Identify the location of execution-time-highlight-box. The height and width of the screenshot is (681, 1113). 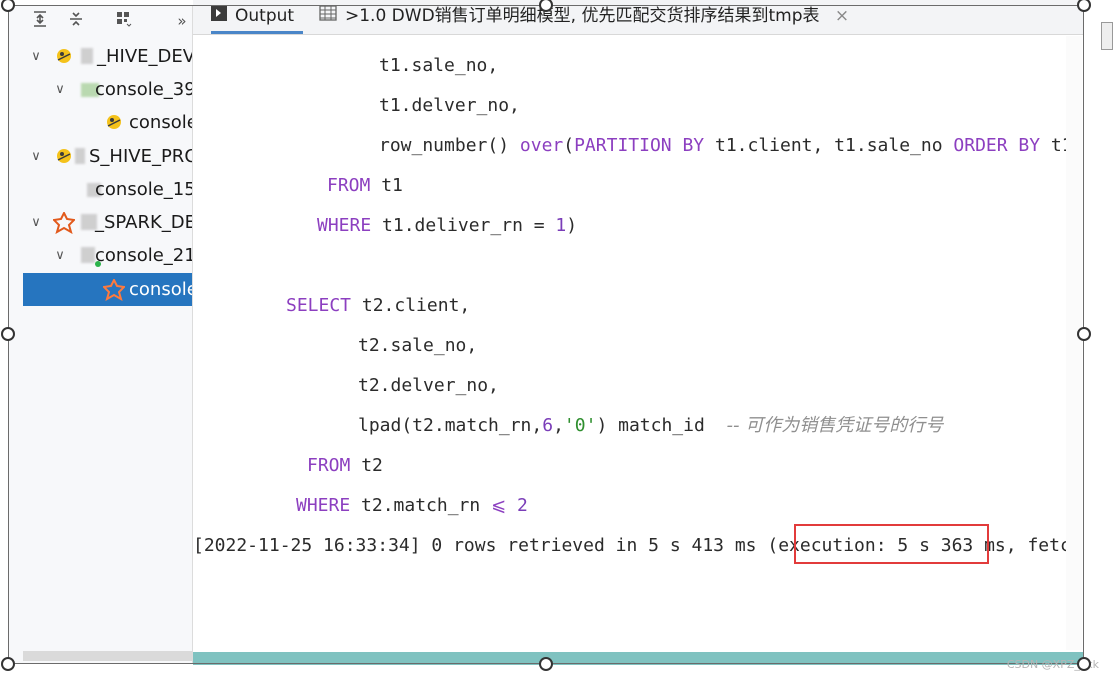
(891, 544).